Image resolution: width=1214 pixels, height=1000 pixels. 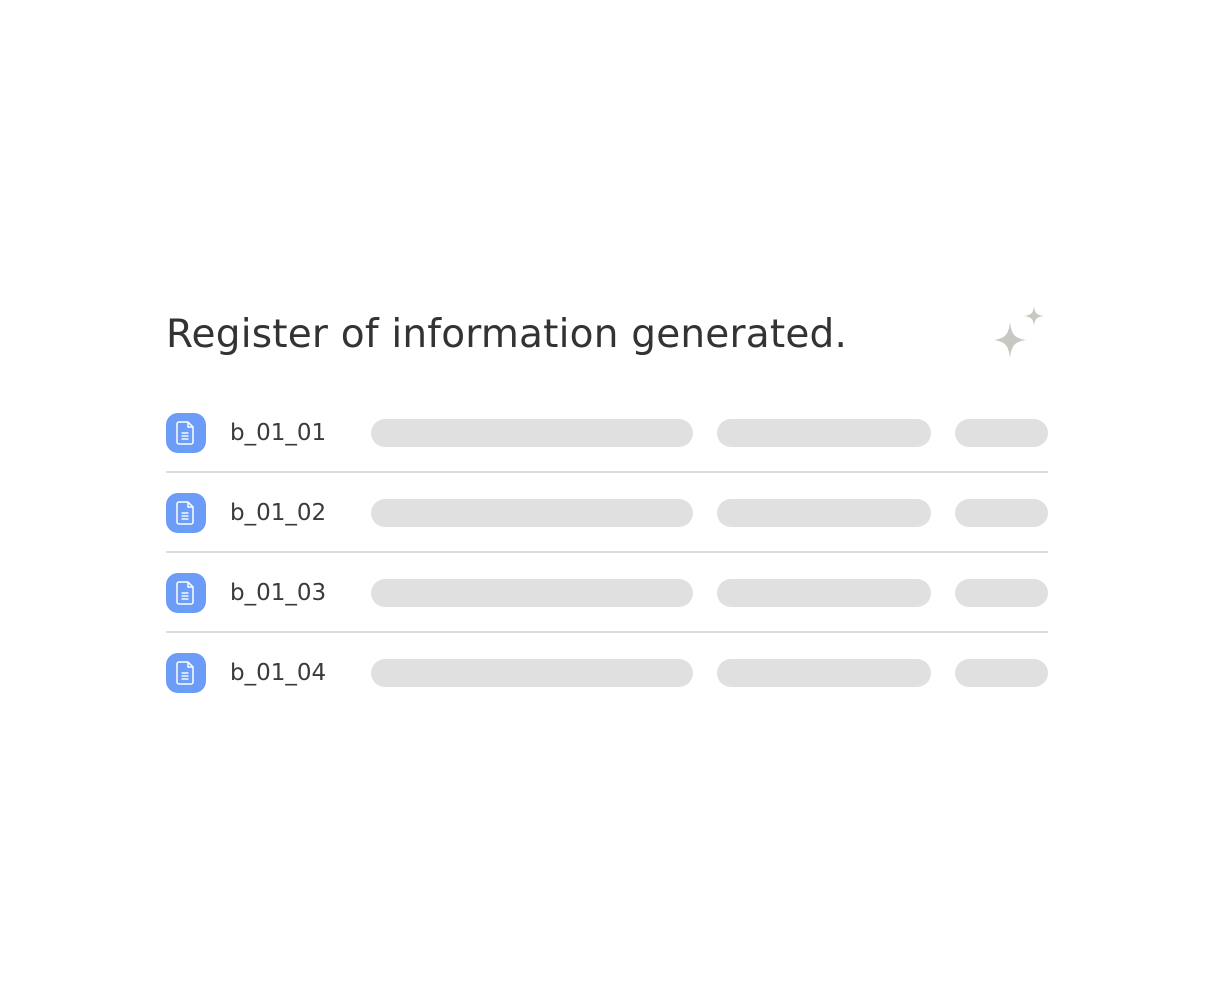 I want to click on file-name: b_01_02, so click(x=278, y=513).